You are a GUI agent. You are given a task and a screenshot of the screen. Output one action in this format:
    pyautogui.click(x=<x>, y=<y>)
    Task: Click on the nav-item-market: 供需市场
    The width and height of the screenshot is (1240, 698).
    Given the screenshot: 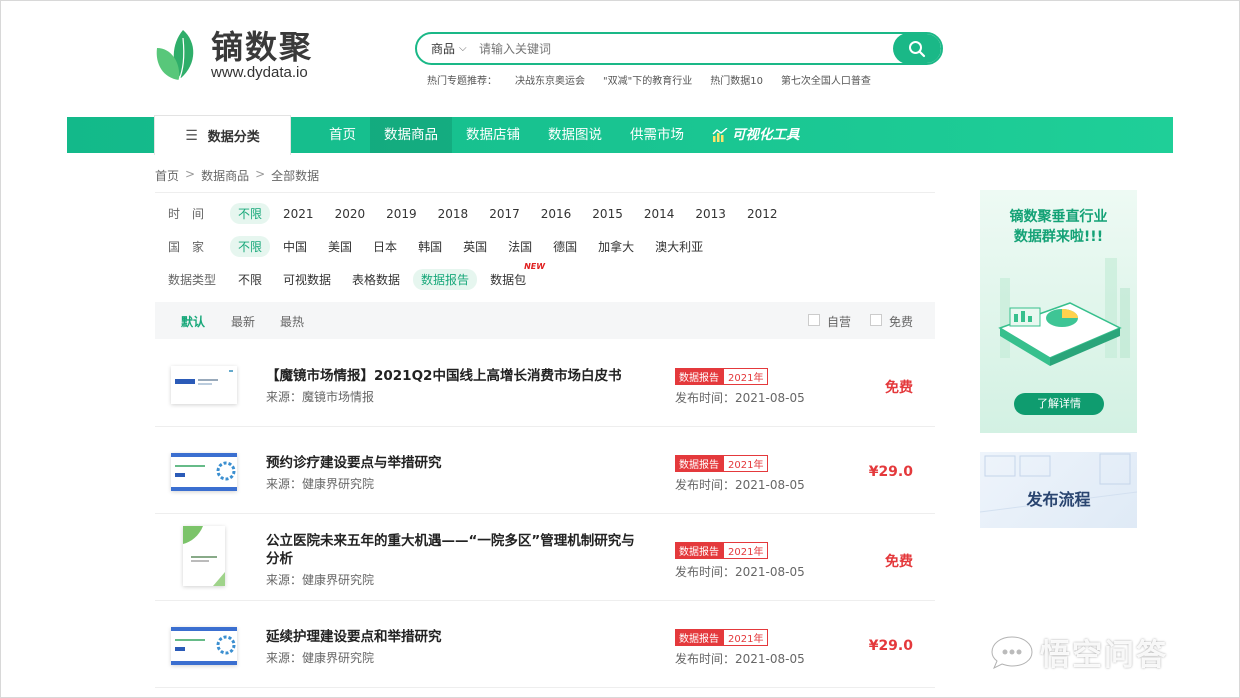 What is the action you would take?
    pyautogui.click(x=657, y=135)
    